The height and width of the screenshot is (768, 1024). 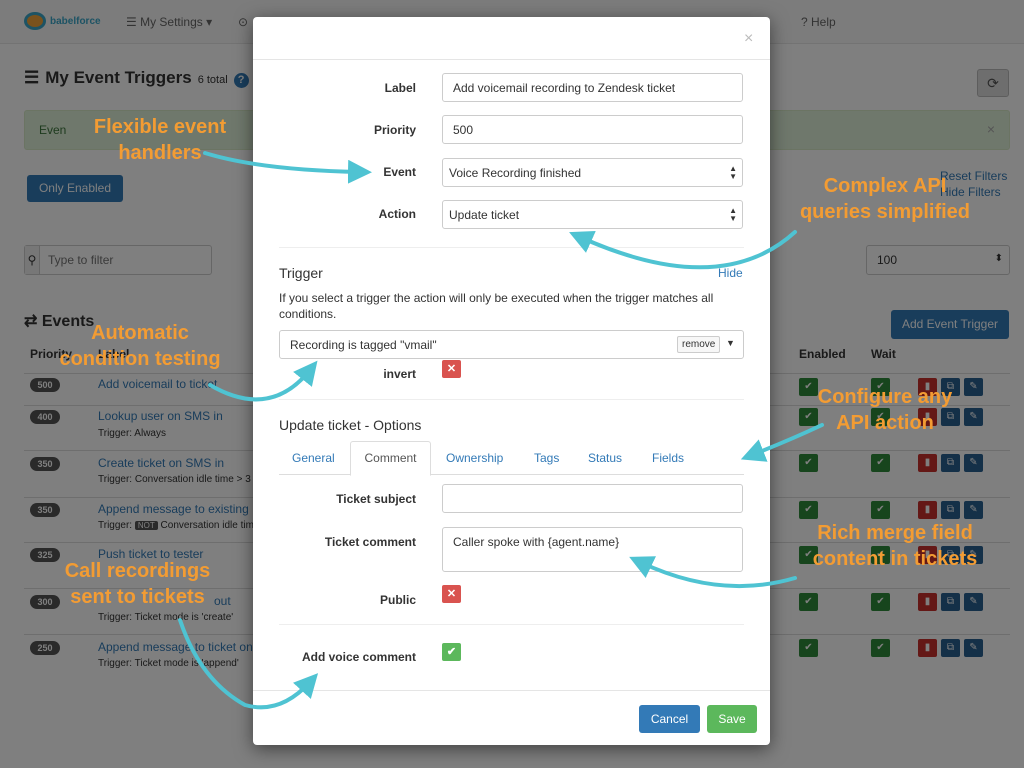 What do you see at coordinates (248, 664) in the screenshot?
I see `arrow-call` at bounding box center [248, 664].